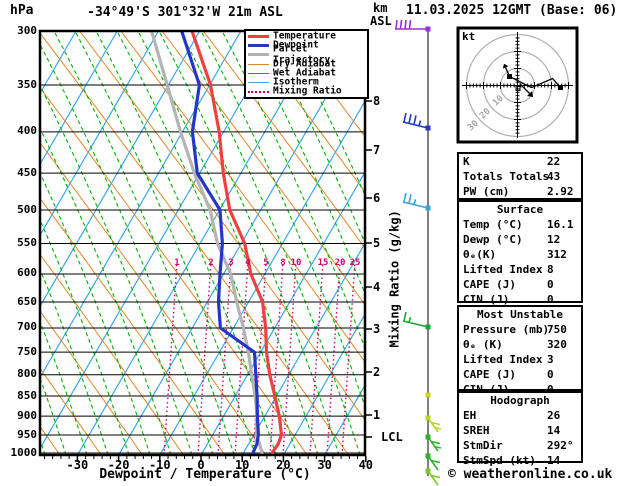  I want to click on stats-row-label: StmSpd (kt), so click(499, 460).